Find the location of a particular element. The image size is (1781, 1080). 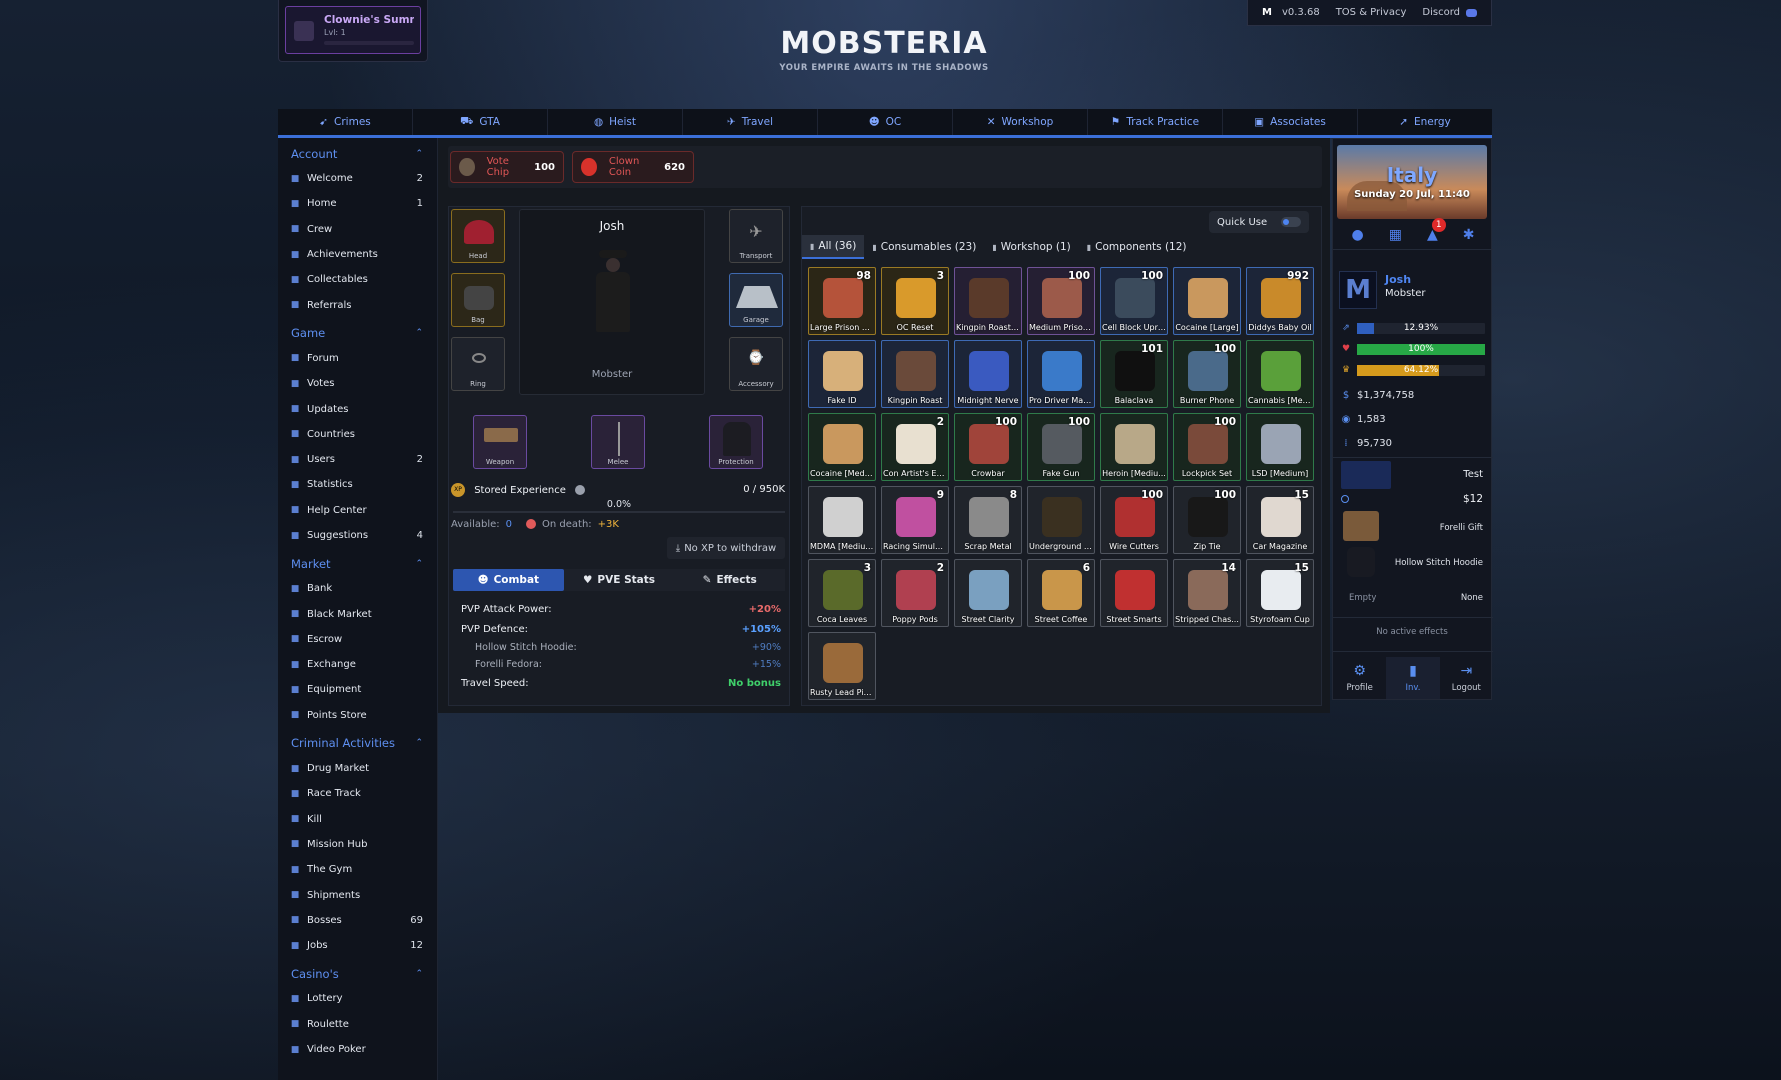

tab-travel: ✈Travel is located at coordinates (750, 122).